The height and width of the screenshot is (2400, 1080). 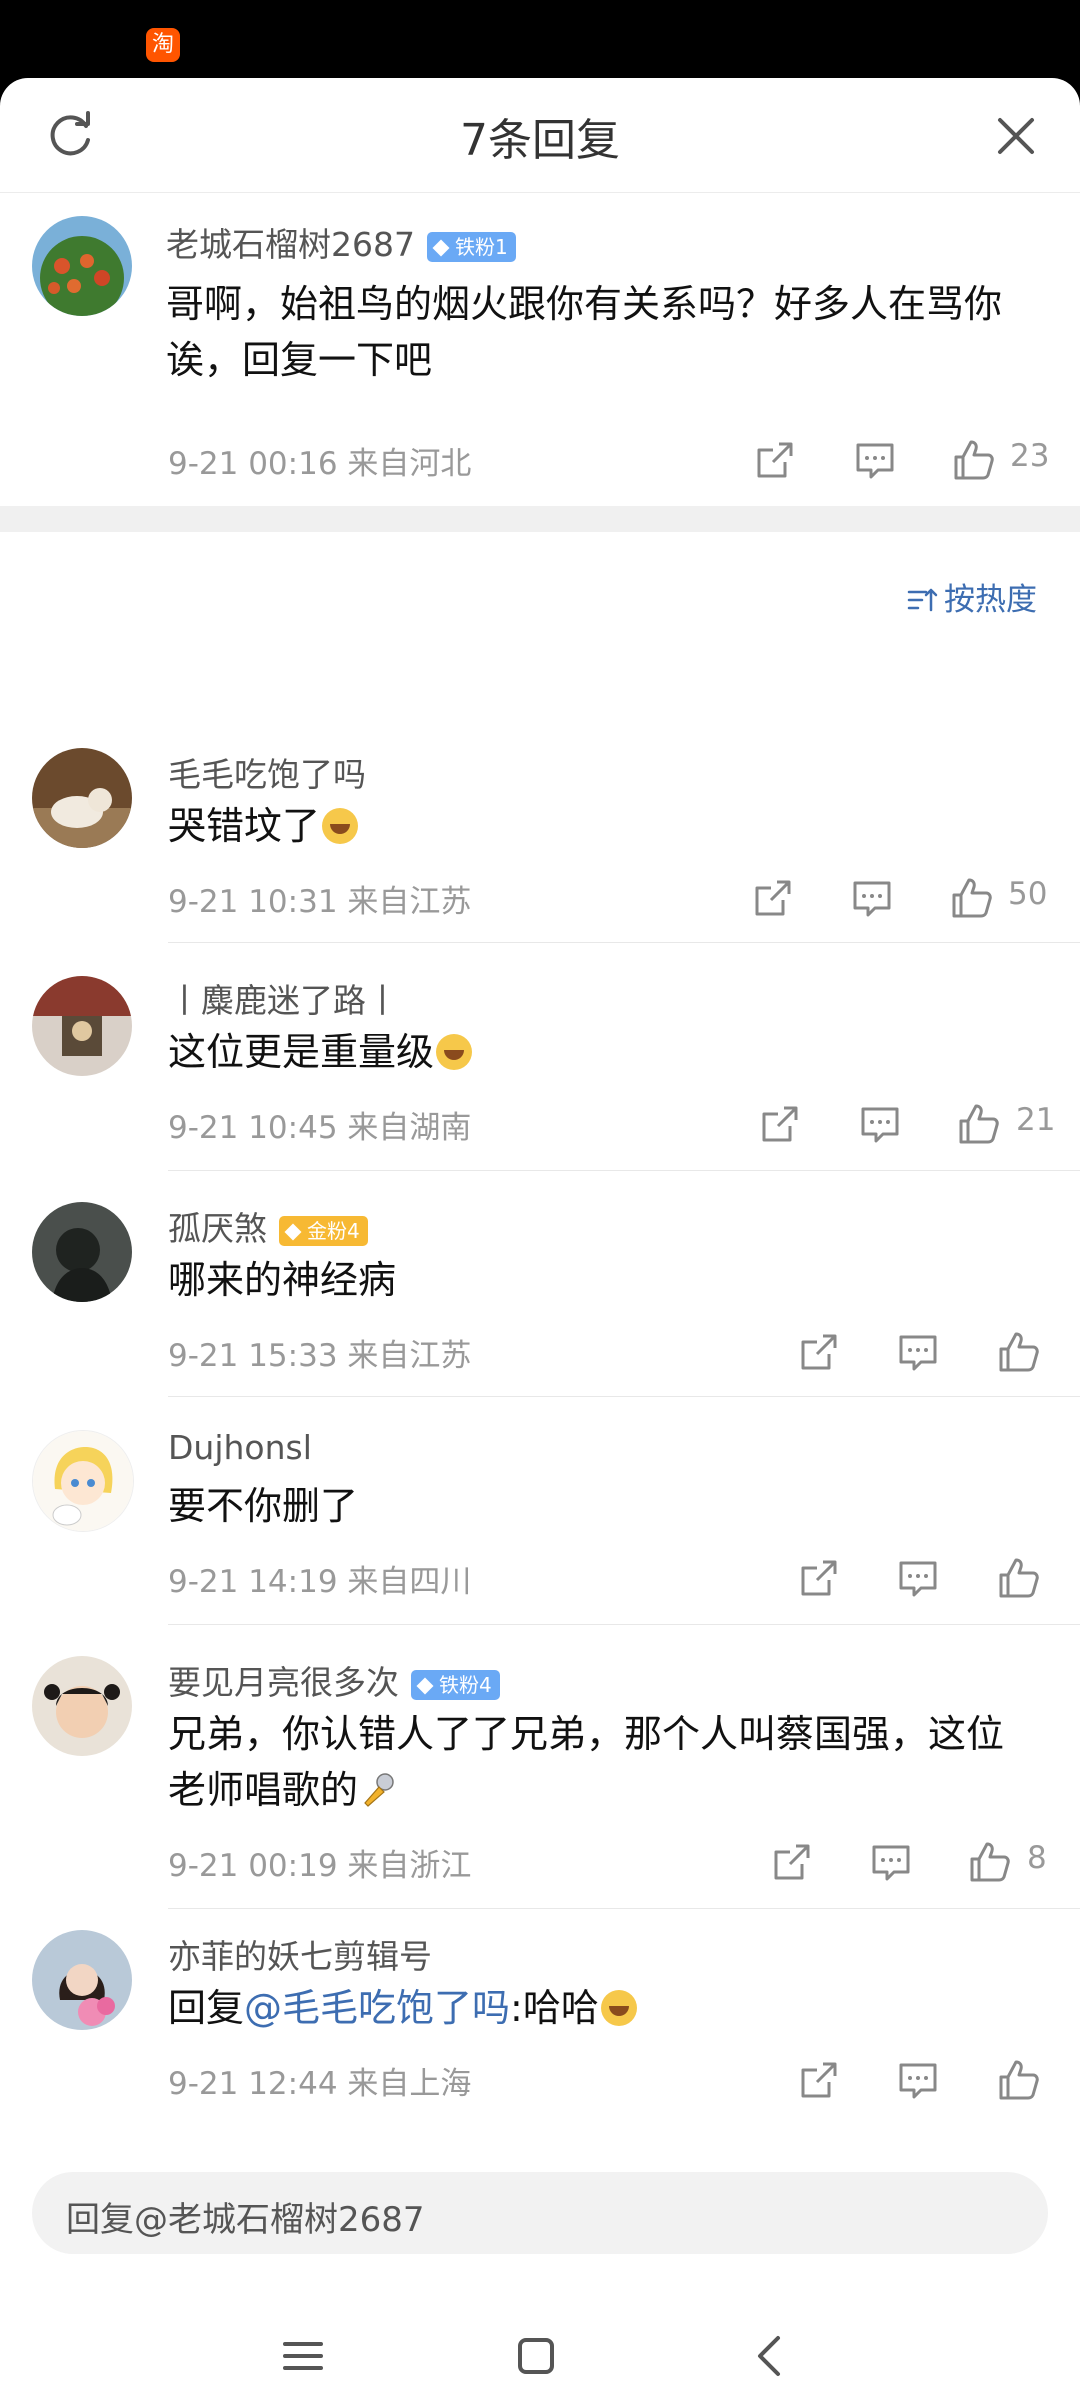 I want to click on reply-input: 回复@老城石榴树2687, so click(x=540, y=2213).